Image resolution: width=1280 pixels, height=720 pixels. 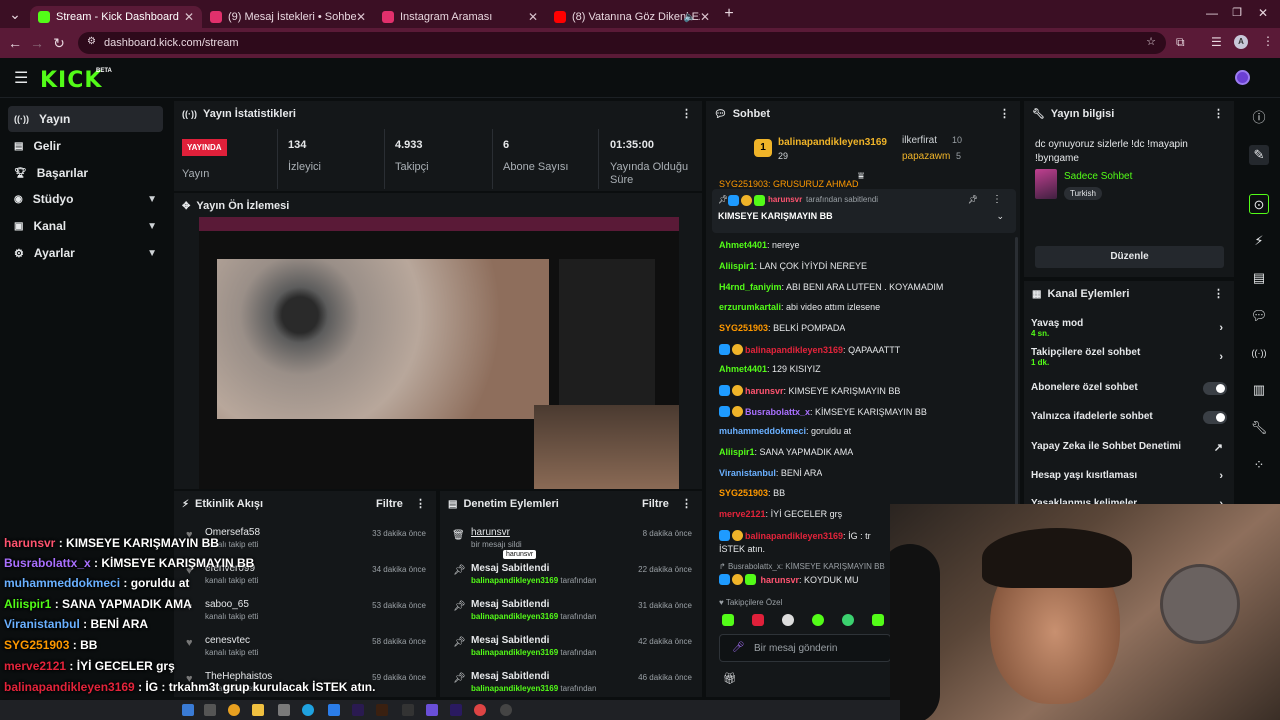 I want to click on chat-message: Busrabolattx_x: KİMSEYE KARIŞMAYIN BB, so click(x=823, y=411).